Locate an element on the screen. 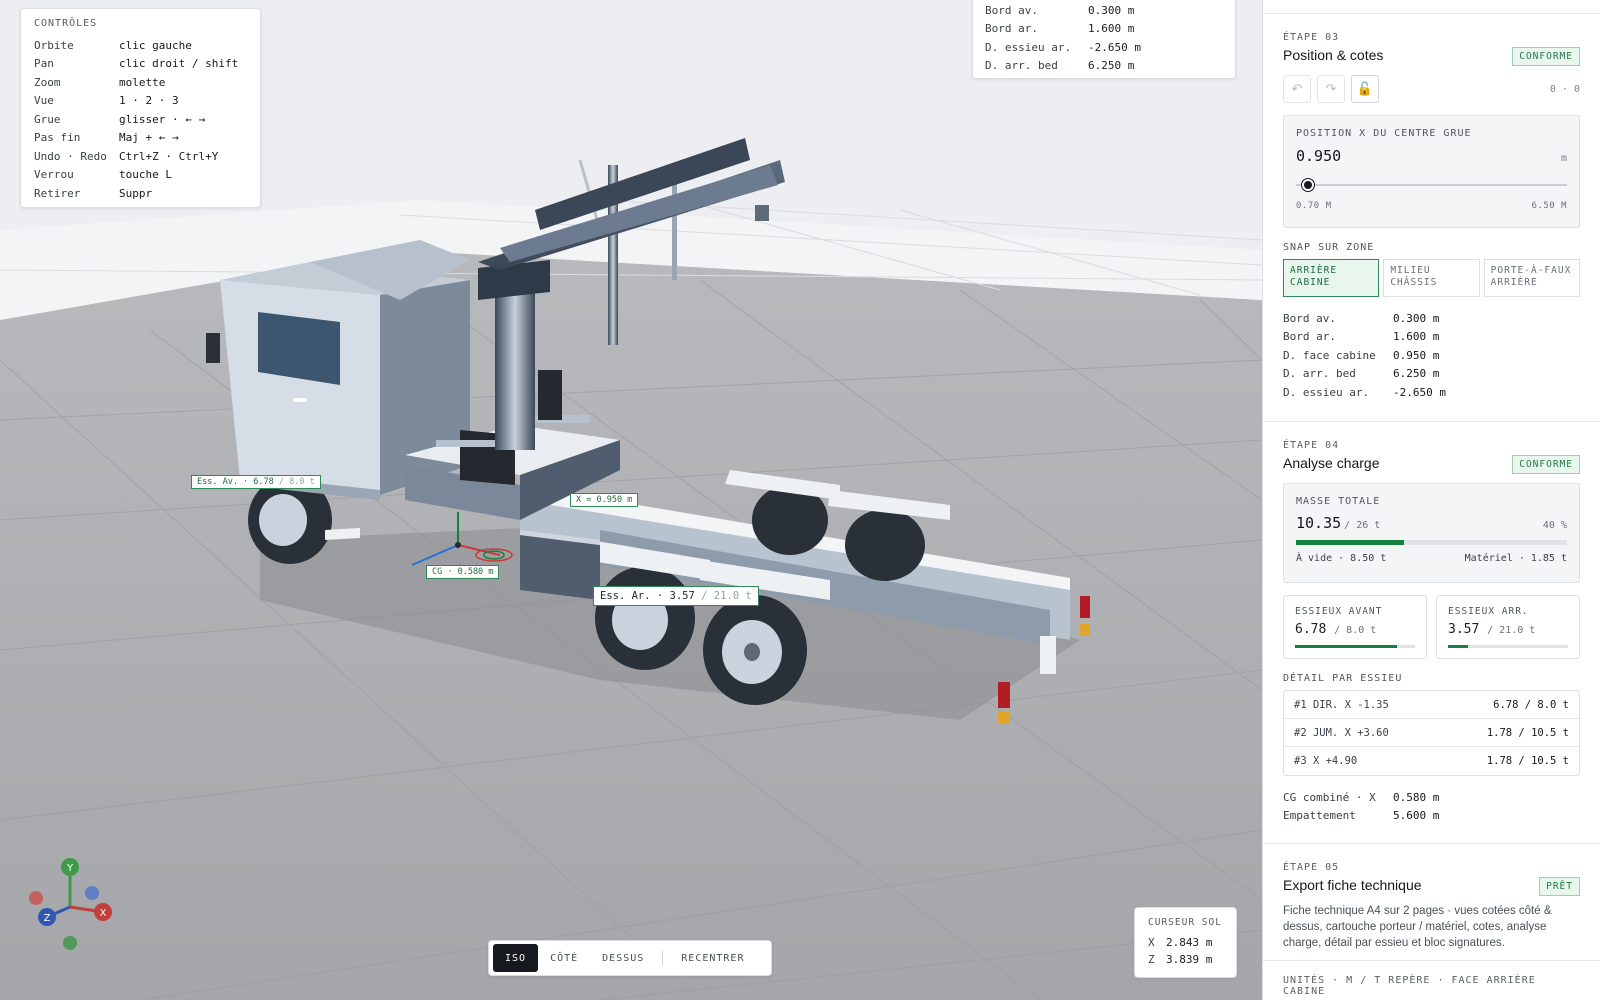  controls-row: Orbite clic gauche is located at coordinates (113, 45).